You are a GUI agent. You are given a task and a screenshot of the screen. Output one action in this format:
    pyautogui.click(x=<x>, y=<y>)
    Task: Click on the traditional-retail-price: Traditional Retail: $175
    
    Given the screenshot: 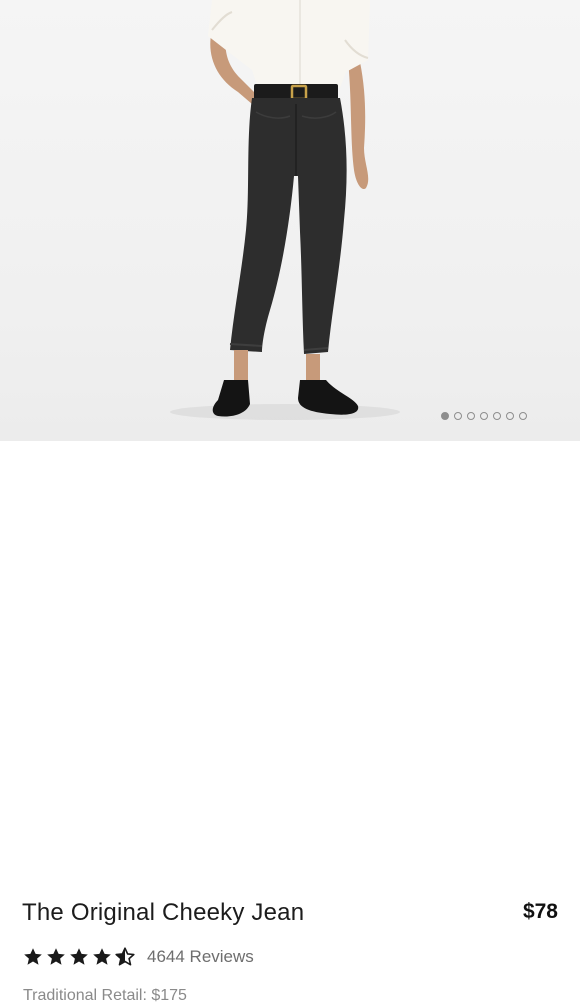 What is the action you would take?
    pyautogui.click(x=105, y=995)
    